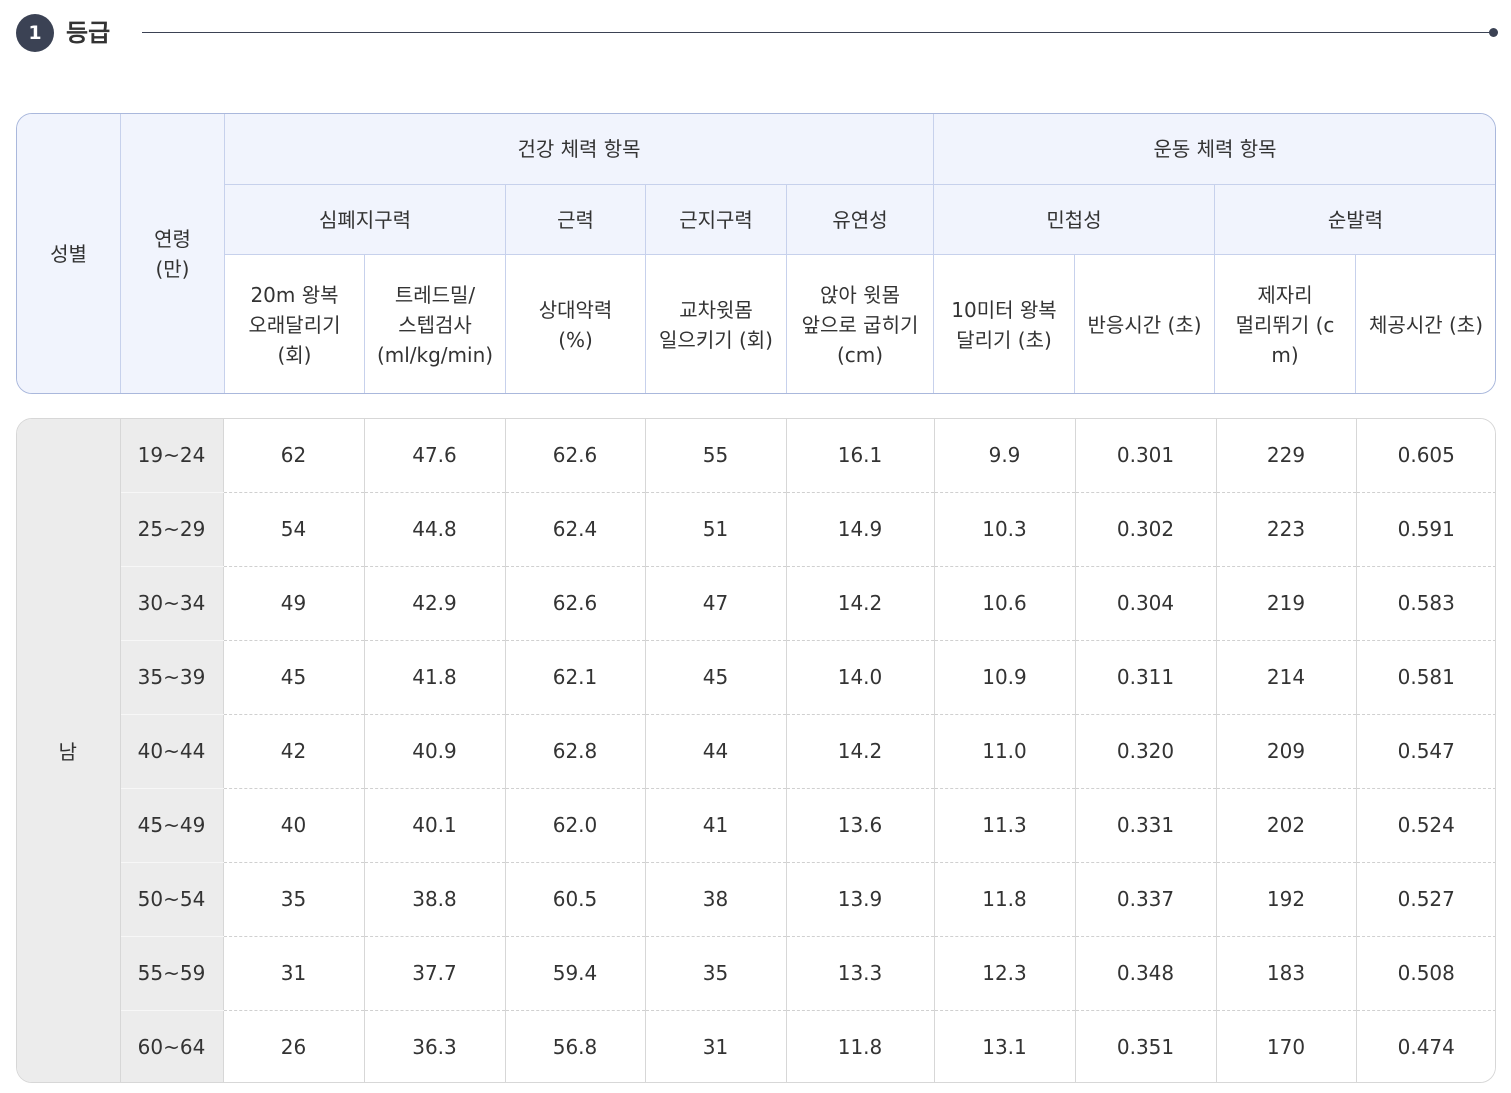 Image resolution: width=1511 pixels, height=1093 pixels. Describe the element at coordinates (574, 1046) in the screenshot. I see `value-cell: 56.8` at that location.